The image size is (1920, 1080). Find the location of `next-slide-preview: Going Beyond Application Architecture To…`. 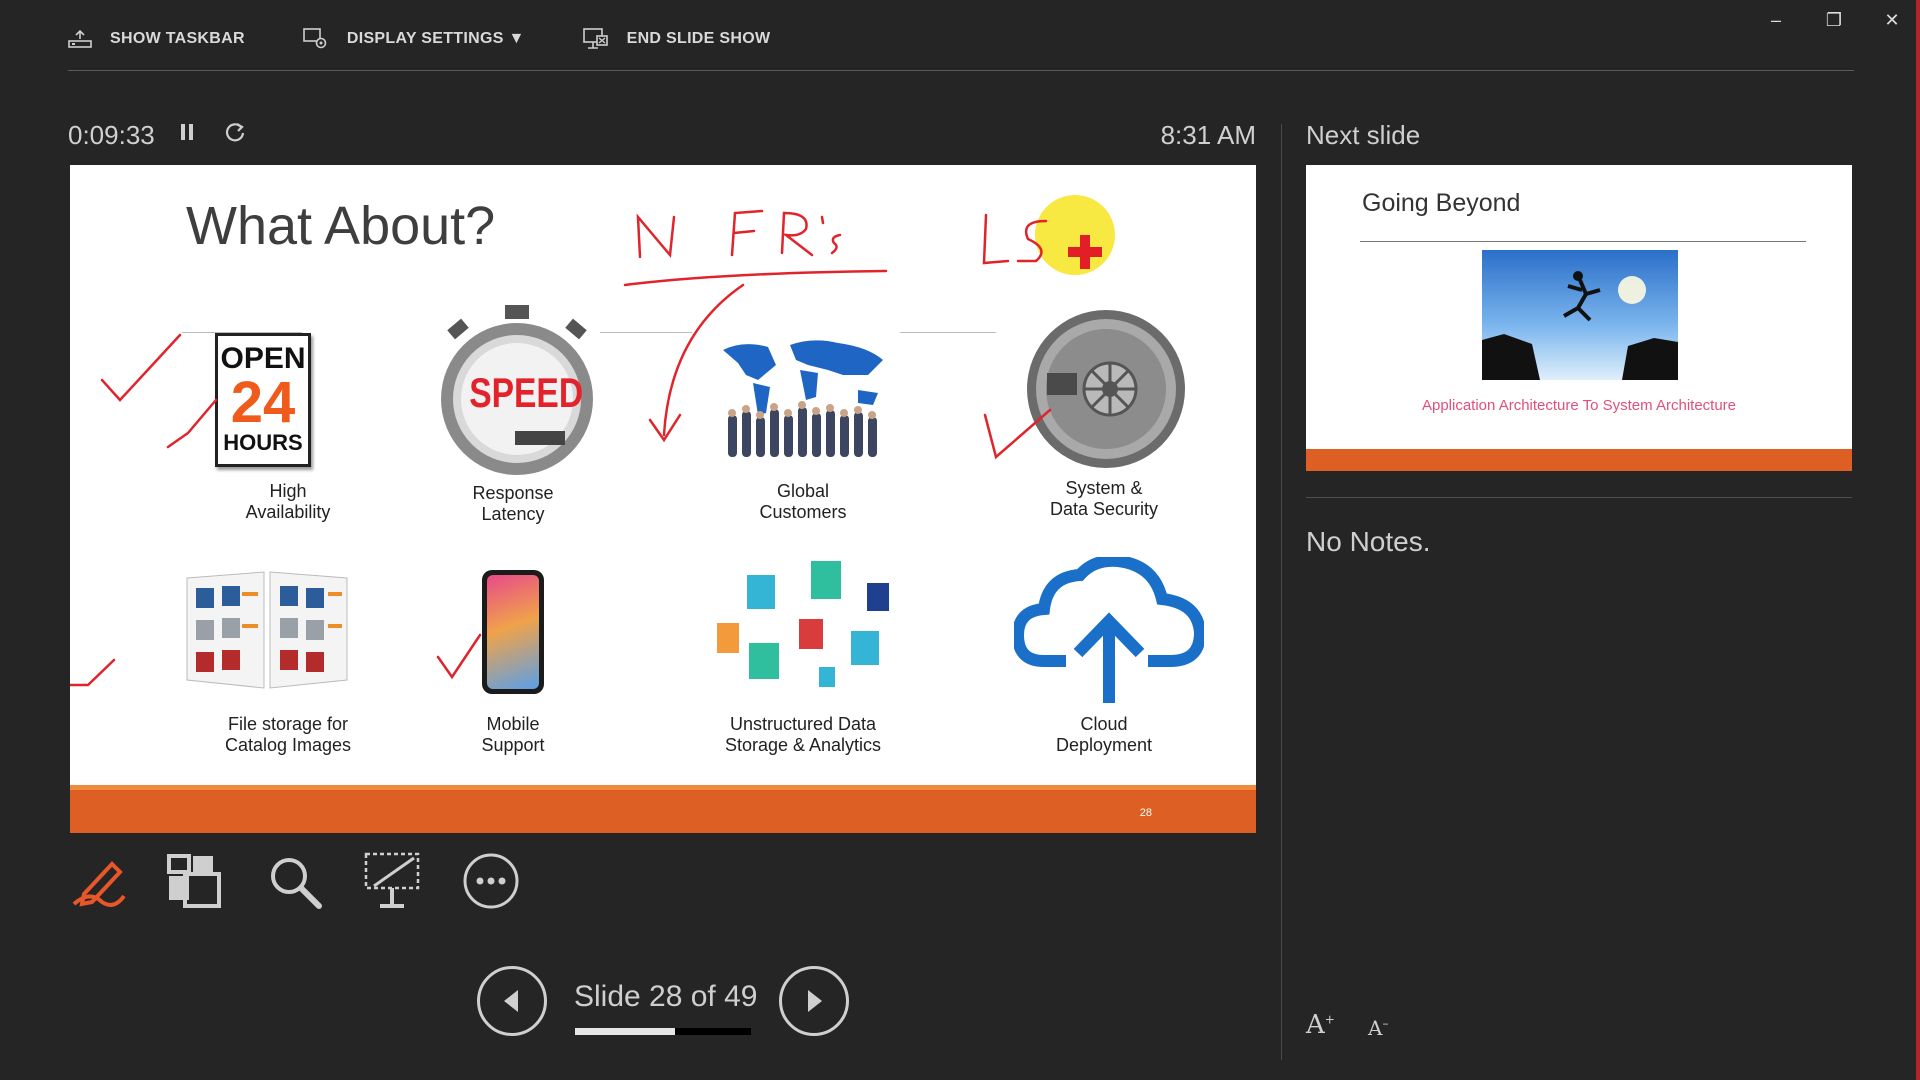

next-slide-preview: Going Beyond Application Architecture To… is located at coordinates (1579, 318).